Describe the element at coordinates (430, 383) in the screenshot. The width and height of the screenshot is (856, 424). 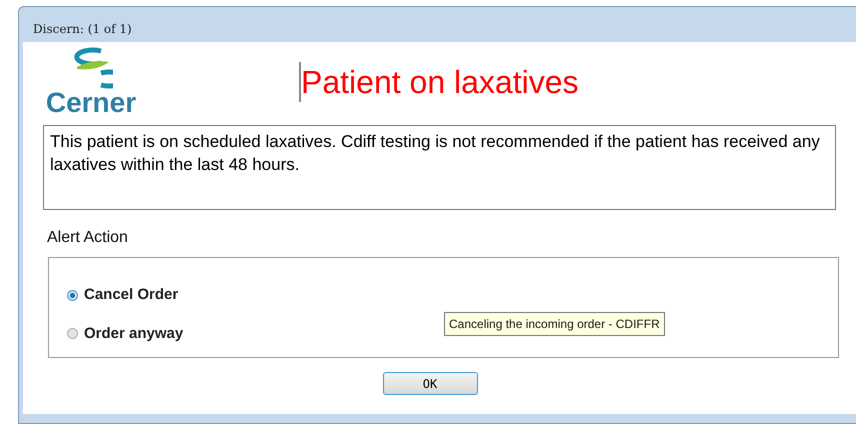
I see `ok-button: OK` at that location.